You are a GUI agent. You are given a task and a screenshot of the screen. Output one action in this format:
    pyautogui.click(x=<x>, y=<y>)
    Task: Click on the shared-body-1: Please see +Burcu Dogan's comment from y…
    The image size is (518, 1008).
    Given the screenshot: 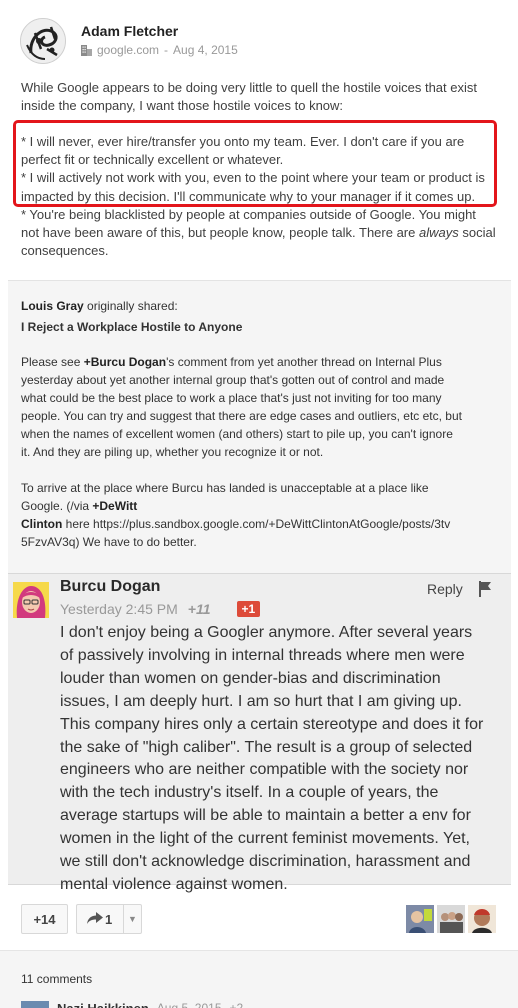 What is the action you would take?
    pyautogui.click(x=261, y=407)
    